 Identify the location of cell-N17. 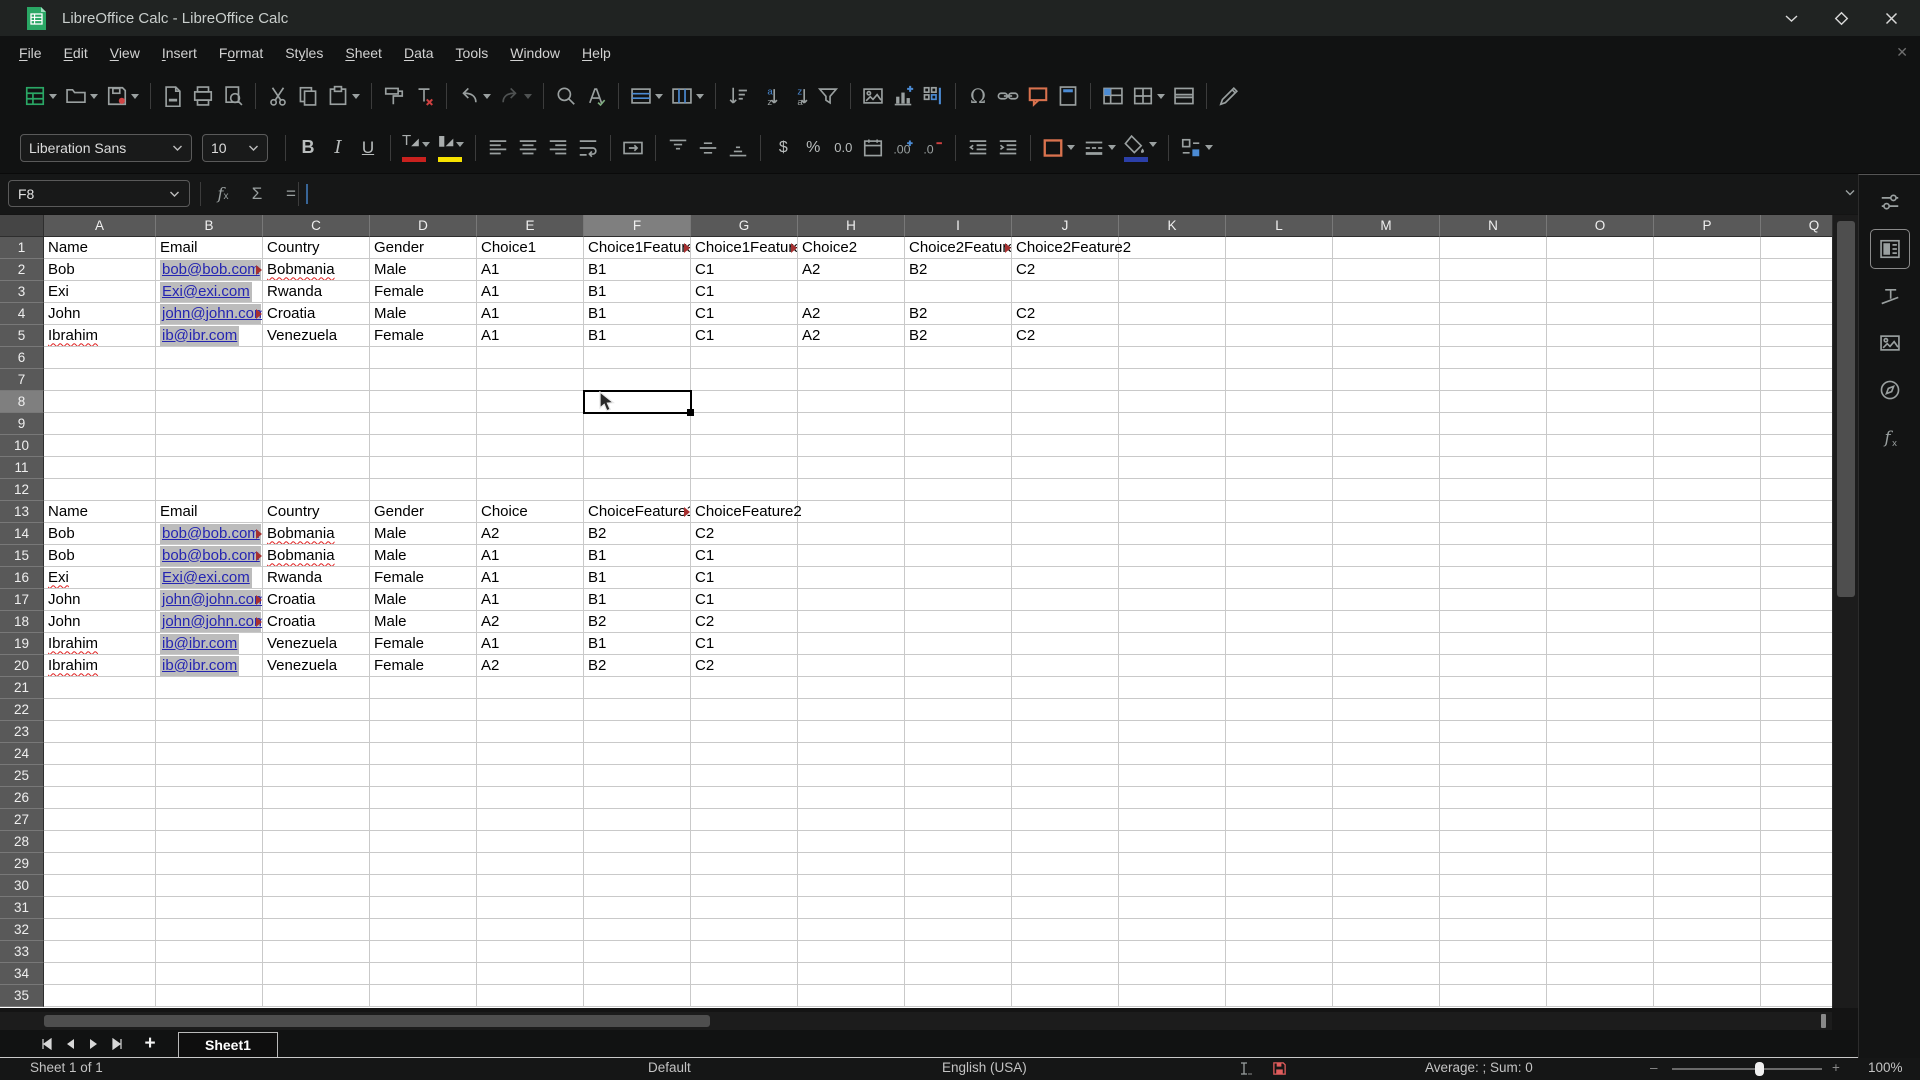
(1493, 600).